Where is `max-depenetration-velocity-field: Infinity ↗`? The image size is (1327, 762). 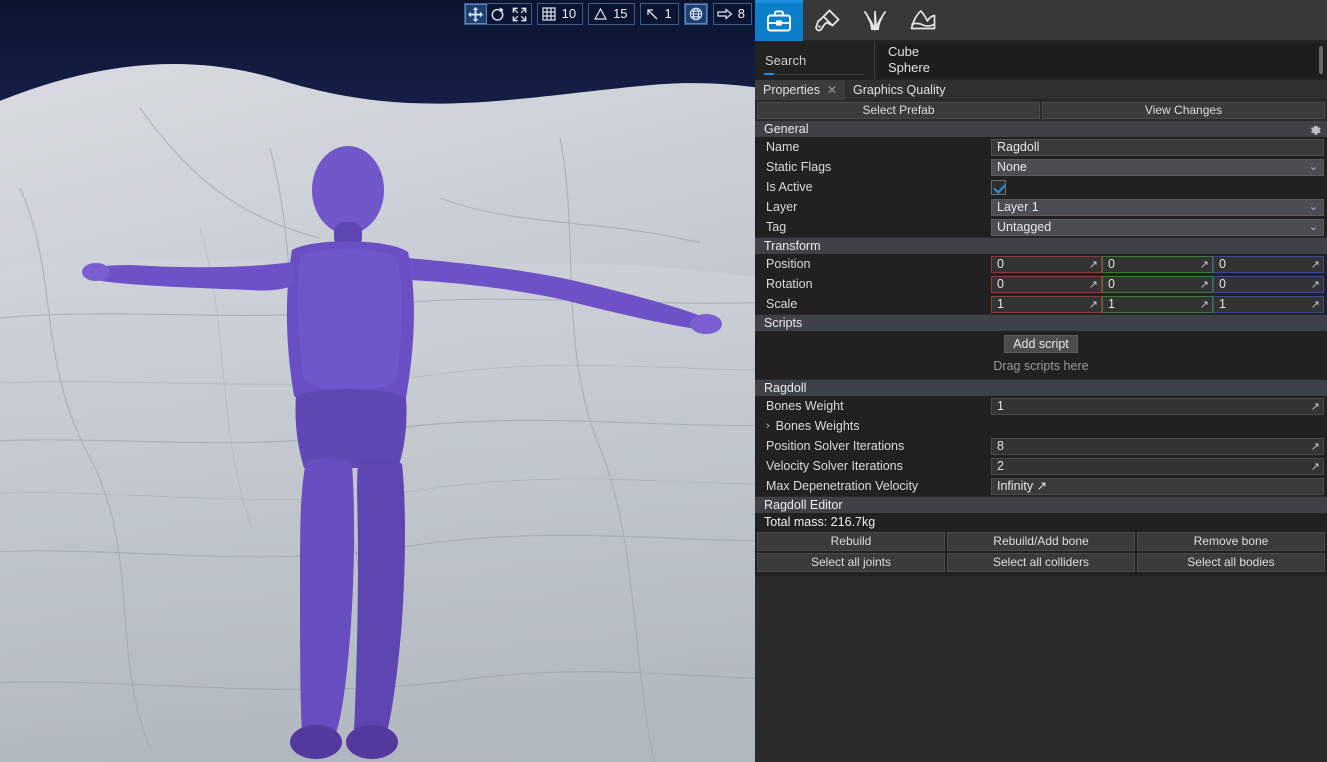
max-depenetration-velocity-field: Infinity ↗ is located at coordinates (1157, 486).